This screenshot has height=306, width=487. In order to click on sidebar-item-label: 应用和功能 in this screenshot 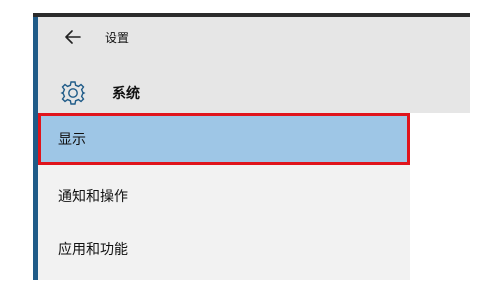, I will do `click(93, 250)`.